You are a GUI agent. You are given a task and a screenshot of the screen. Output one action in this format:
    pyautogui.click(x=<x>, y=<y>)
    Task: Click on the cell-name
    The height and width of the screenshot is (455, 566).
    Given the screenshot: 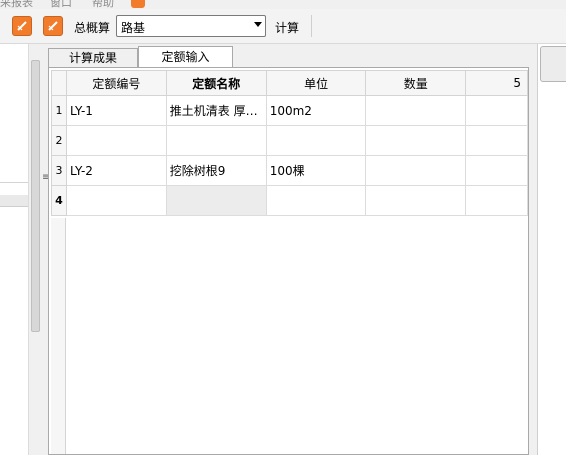 What is the action you would take?
    pyautogui.click(x=216, y=140)
    